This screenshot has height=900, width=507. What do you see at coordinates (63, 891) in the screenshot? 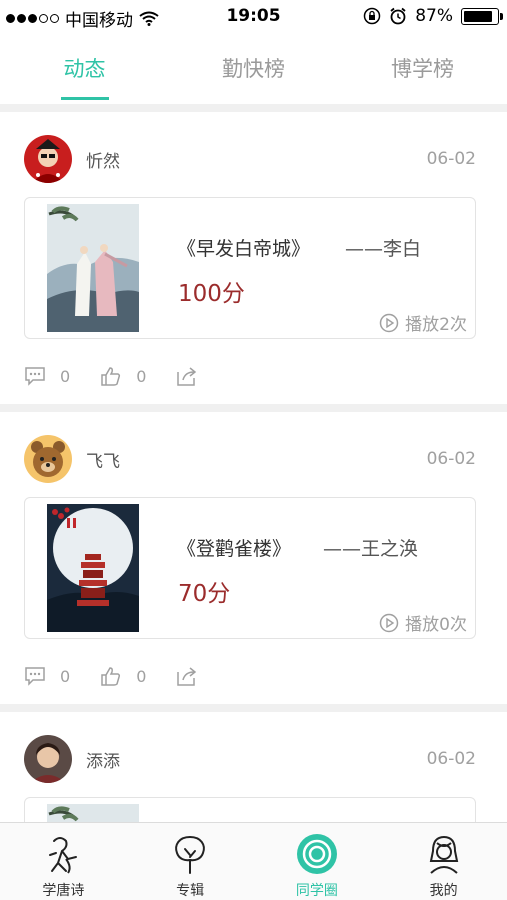
I see `nav-label: 学唐诗` at bounding box center [63, 891].